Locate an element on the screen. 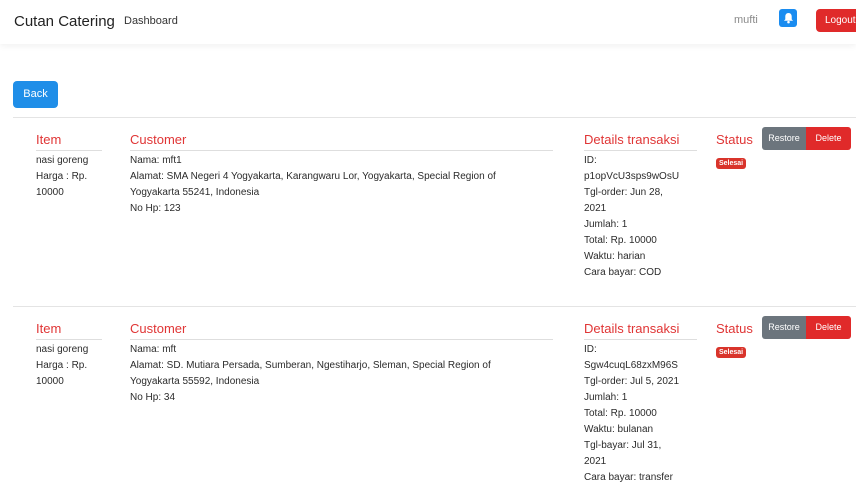 The image size is (856, 503). details-line: Cara bayar: transfer is located at coordinates (628, 477).